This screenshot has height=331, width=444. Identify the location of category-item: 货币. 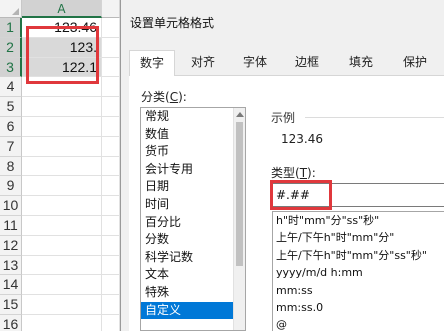
(193, 152).